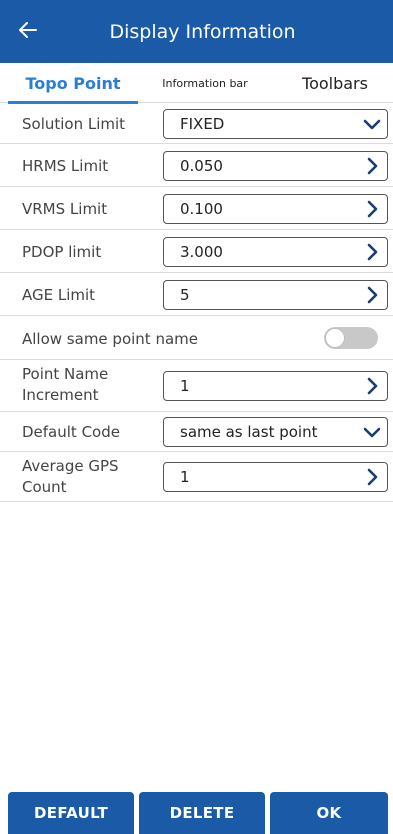  I want to click on allow-same-name-toggle, so click(351, 338).